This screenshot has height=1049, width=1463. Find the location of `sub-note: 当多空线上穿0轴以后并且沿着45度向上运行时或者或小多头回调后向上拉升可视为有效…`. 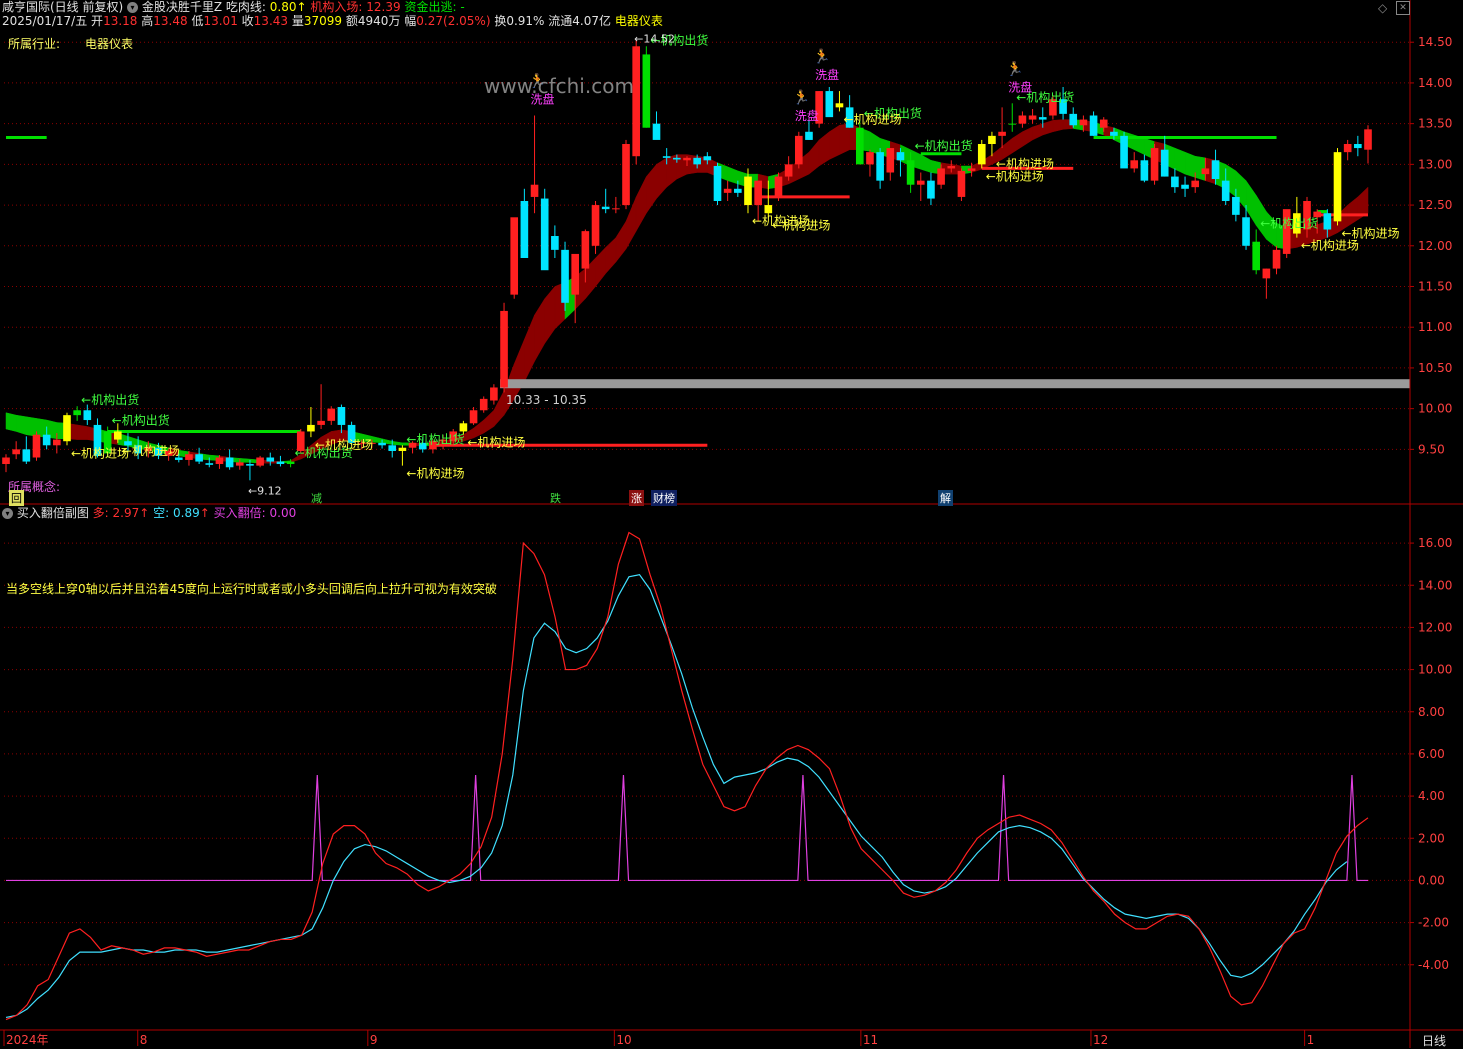

sub-note: 当多空线上穿0轴以后并且沿着45度向上运行时或者或小多头回调后向上拉升可视为有效… is located at coordinates (251, 589).